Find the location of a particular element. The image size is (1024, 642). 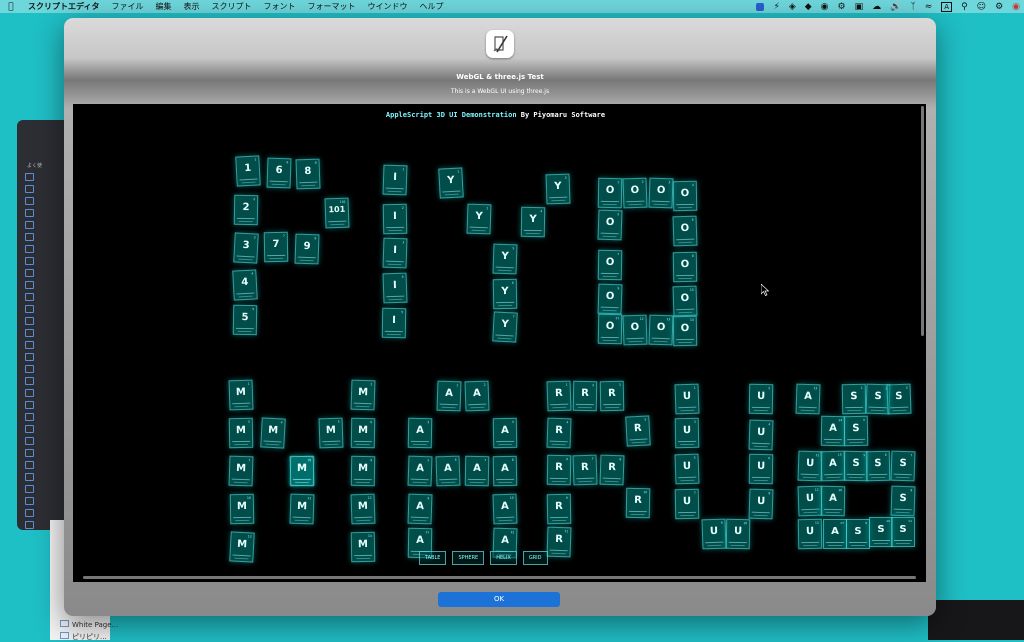

element-tile: 6U is located at coordinates (761, 469).